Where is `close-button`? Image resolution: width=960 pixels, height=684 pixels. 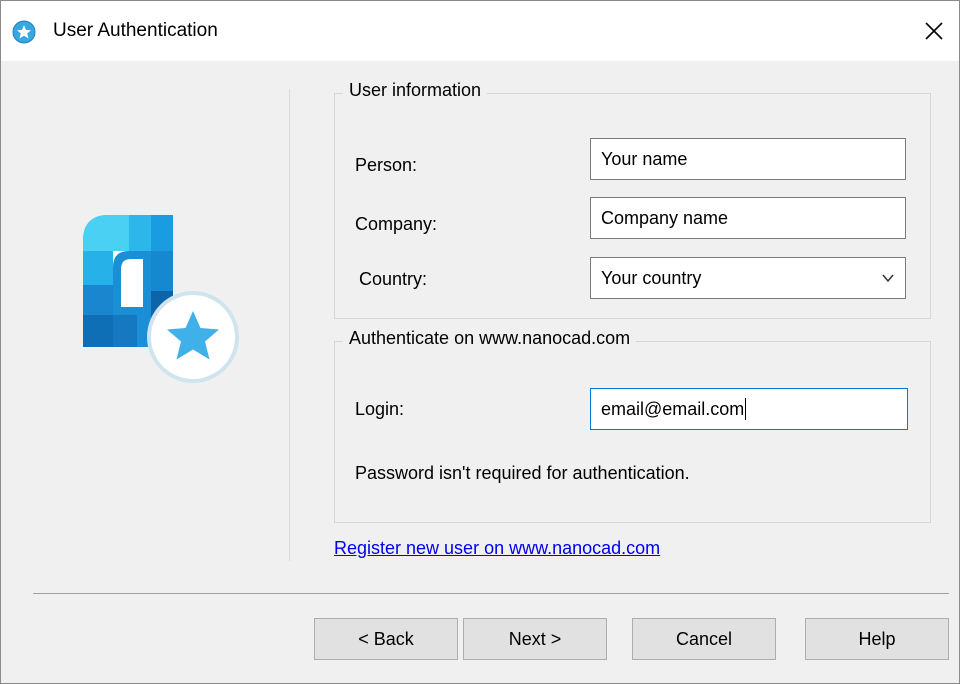
close-button is located at coordinates (934, 31).